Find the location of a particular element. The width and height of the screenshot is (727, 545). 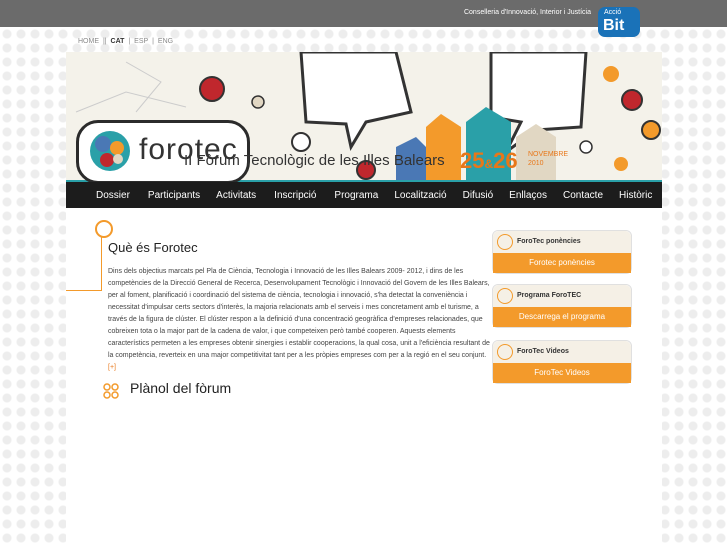

nav-item-enllacos: Enllaços is located at coordinates (528, 195).